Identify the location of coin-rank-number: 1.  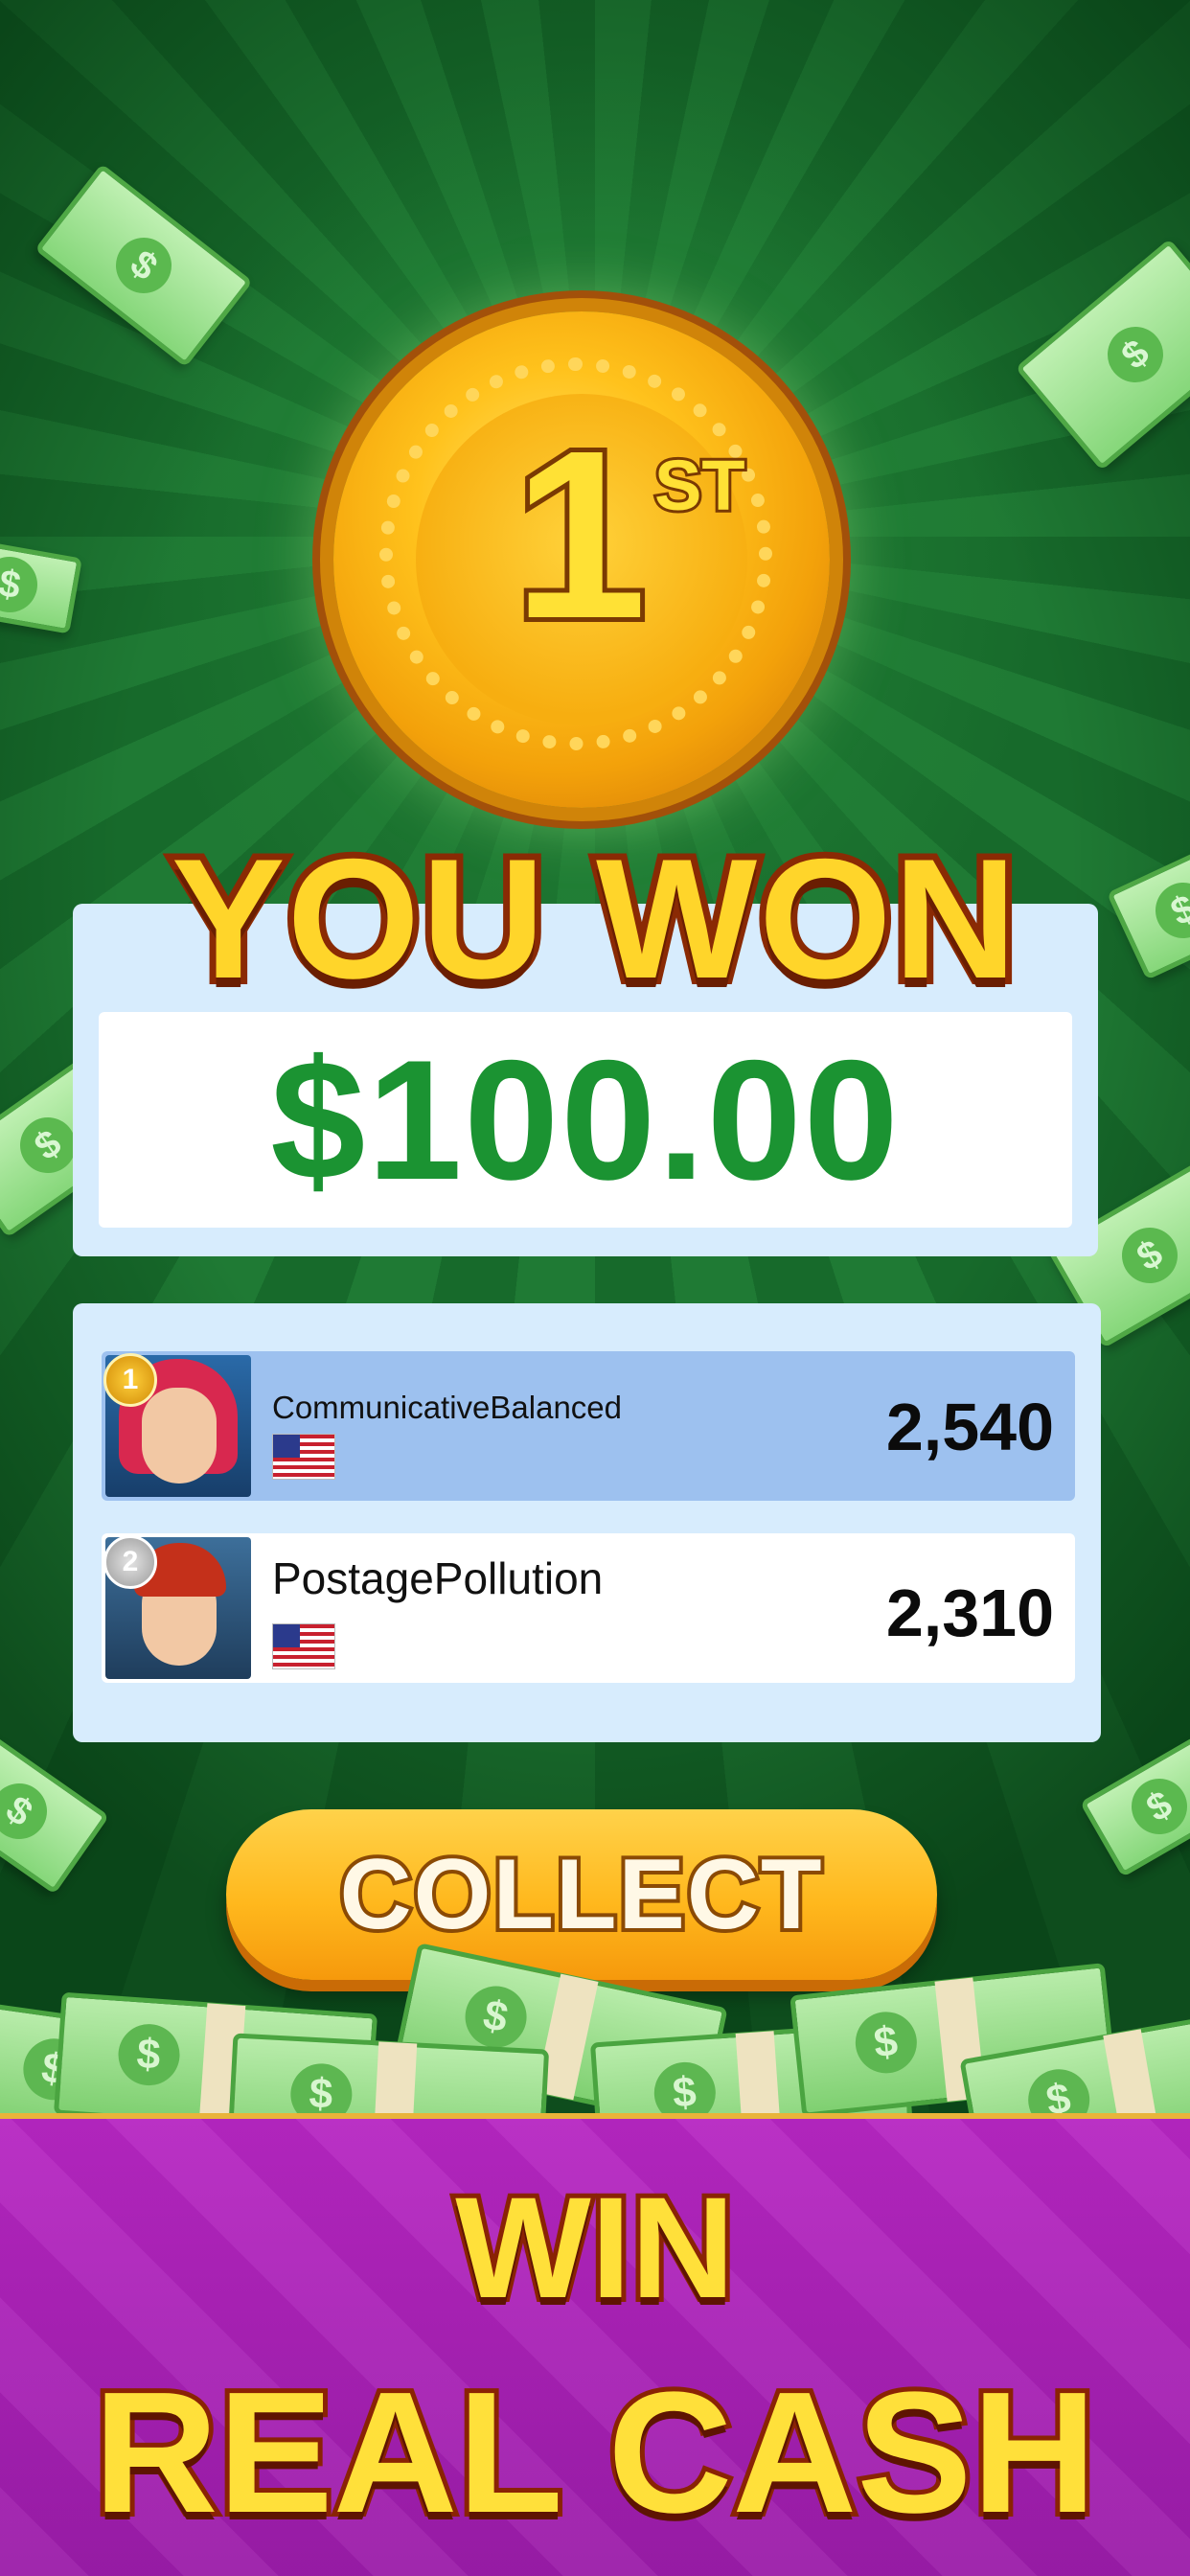
(580, 534).